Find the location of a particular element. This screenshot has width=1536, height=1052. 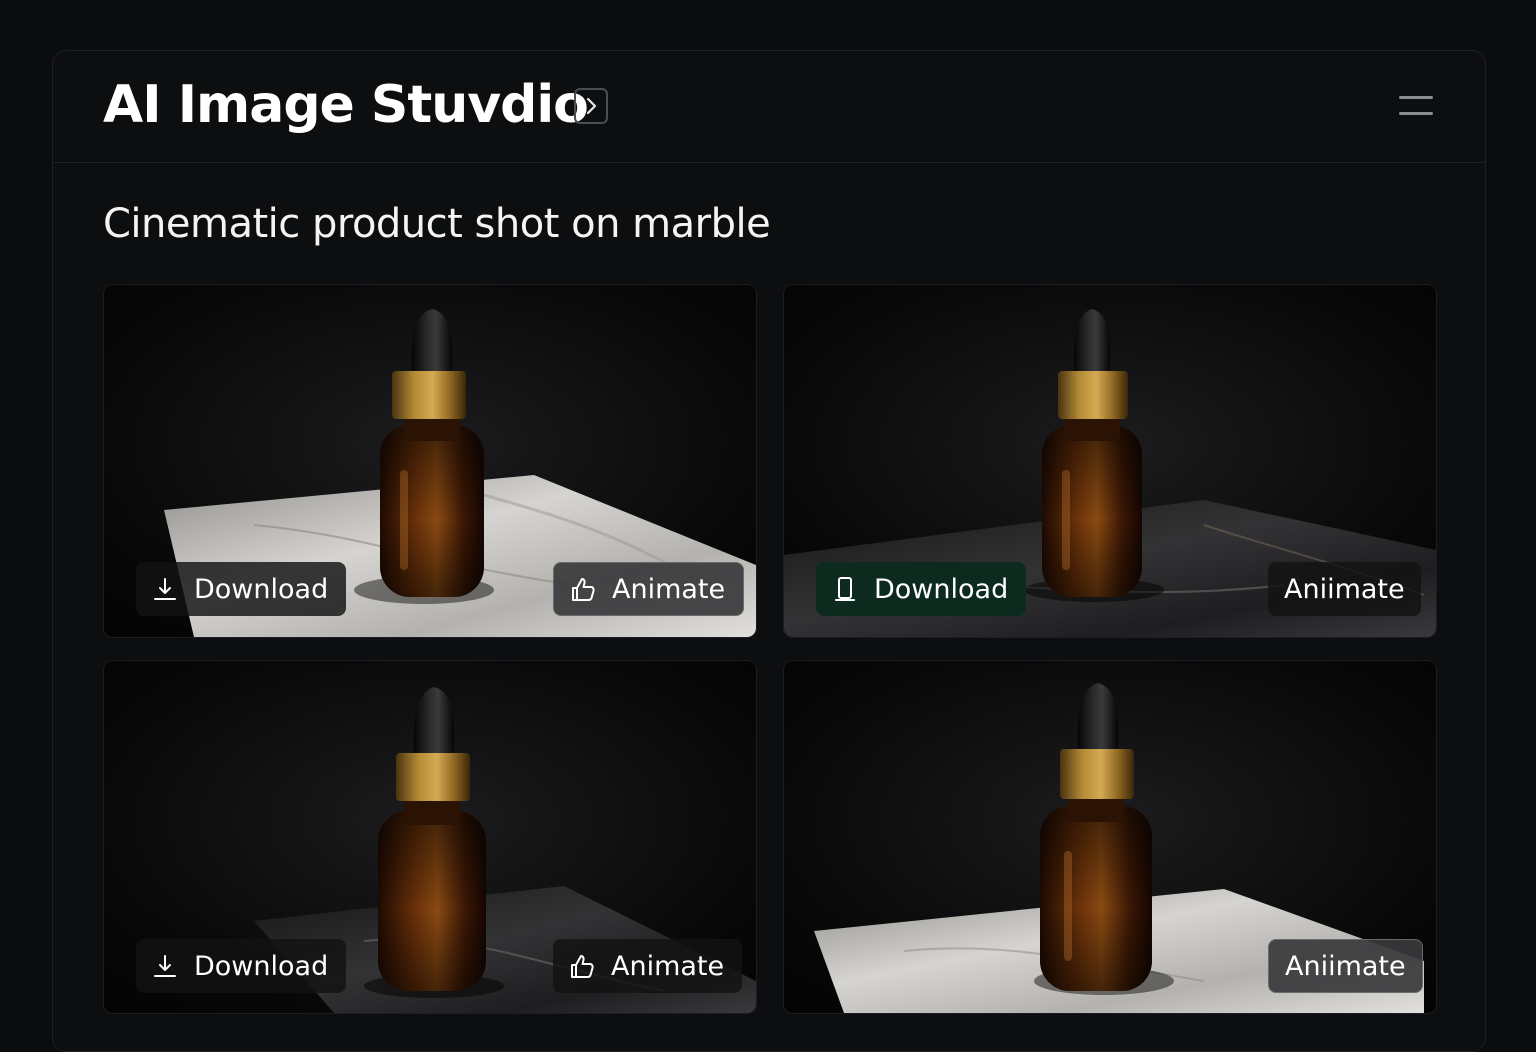

image-card-2: Download Aniimate is located at coordinates (1110, 461).